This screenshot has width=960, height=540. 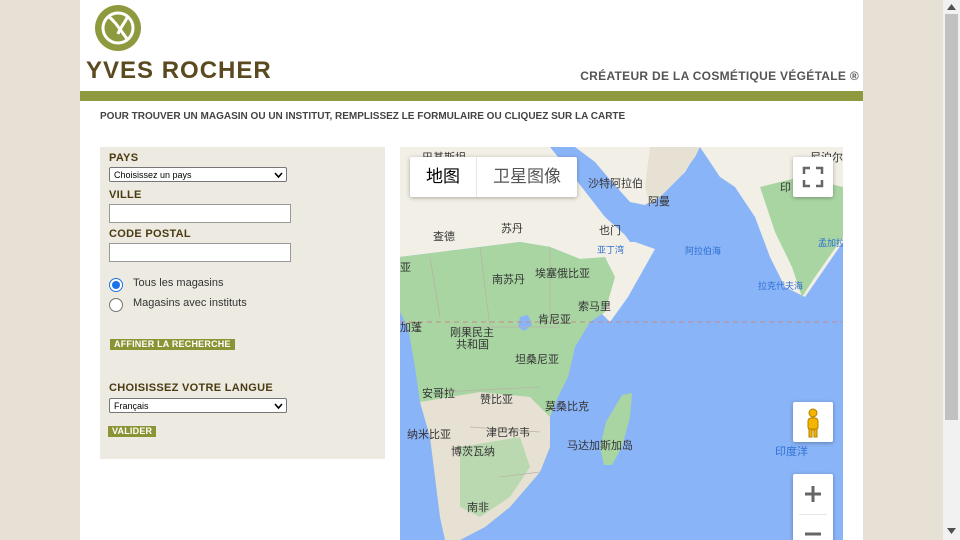 What do you see at coordinates (813, 527) in the screenshot?
I see `zoom-out-icon` at bounding box center [813, 527].